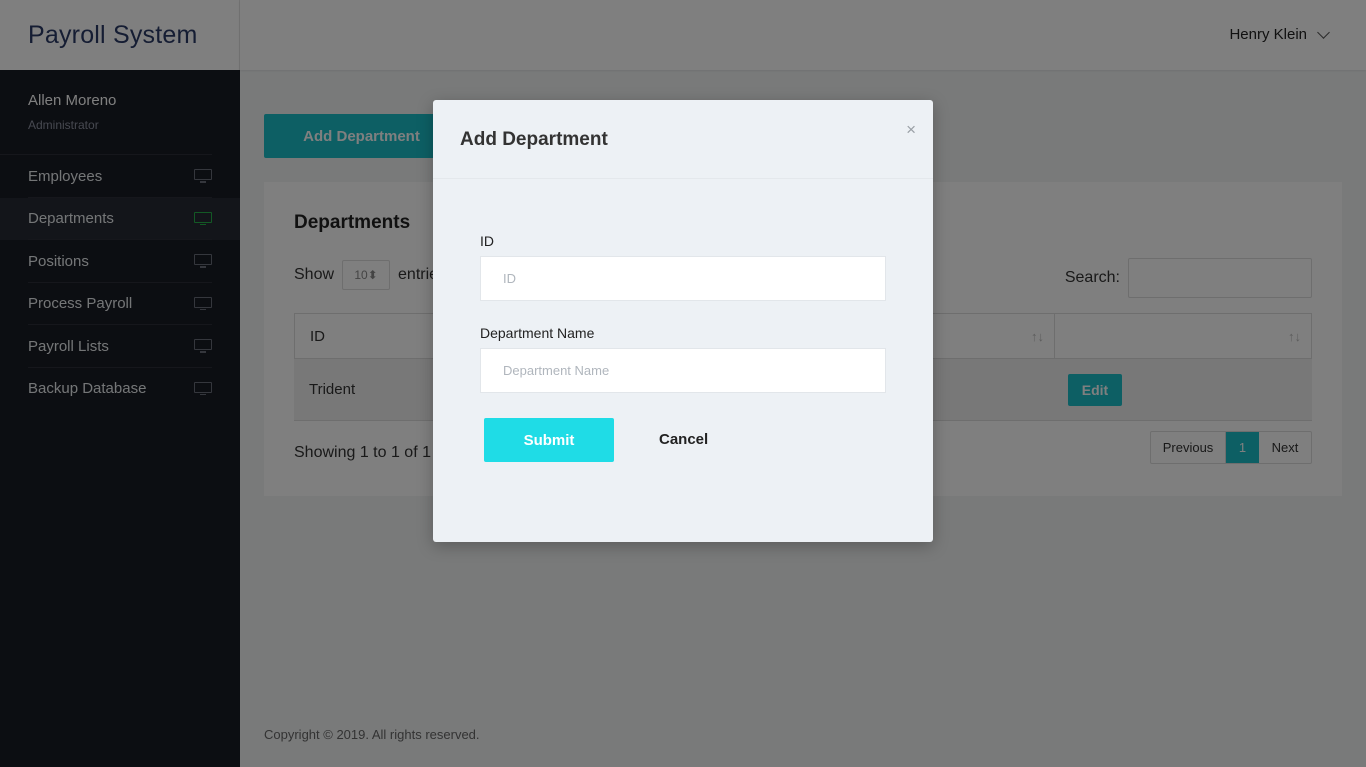 The height and width of the screenshot is (767, 1366). Describe the element at coordinates (549, 440) in the screenshot. I see `submit-button: Submit` at that location.